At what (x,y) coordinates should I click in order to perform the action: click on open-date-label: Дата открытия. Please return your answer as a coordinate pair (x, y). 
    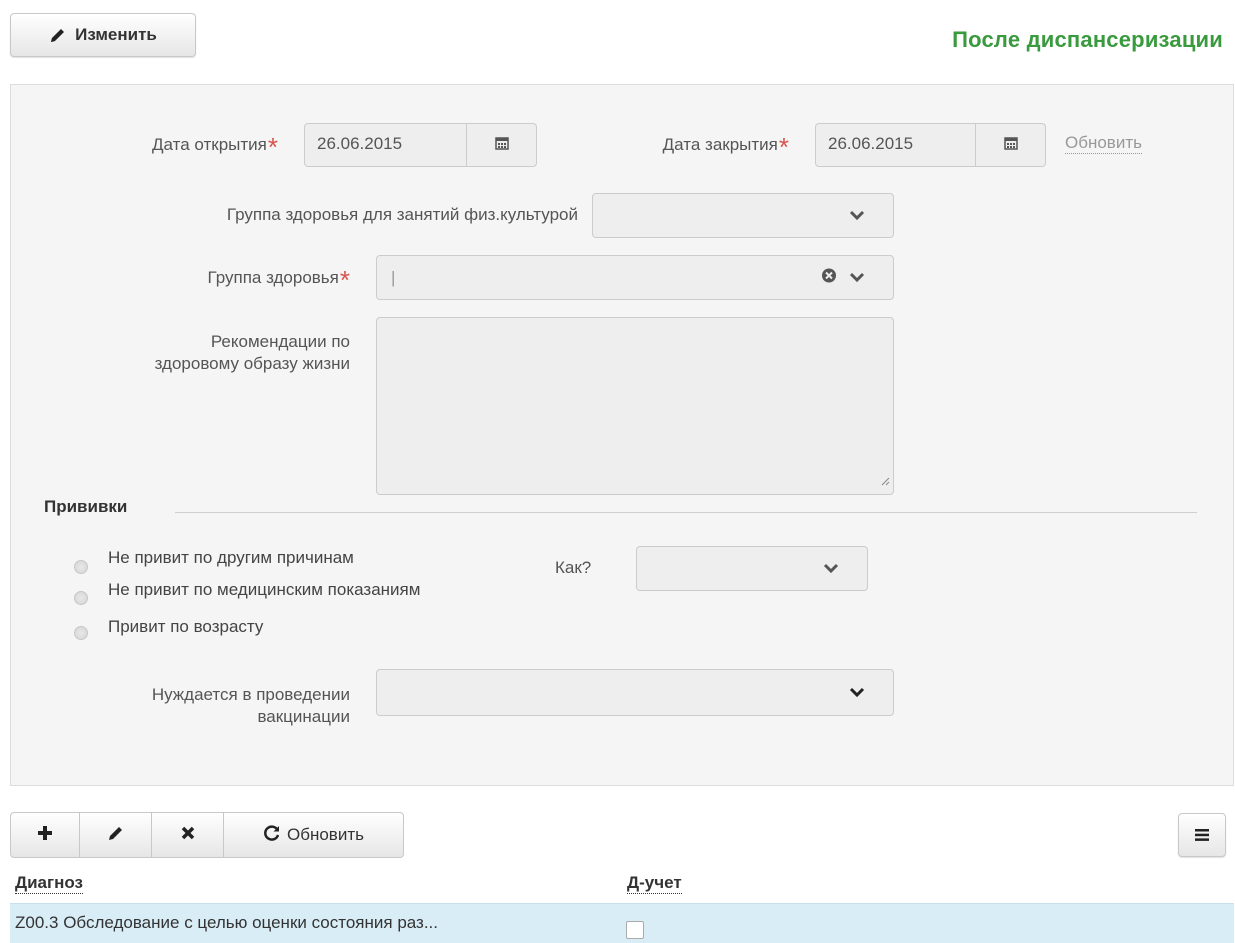
    Looking at the image, I should click on (169, 145).